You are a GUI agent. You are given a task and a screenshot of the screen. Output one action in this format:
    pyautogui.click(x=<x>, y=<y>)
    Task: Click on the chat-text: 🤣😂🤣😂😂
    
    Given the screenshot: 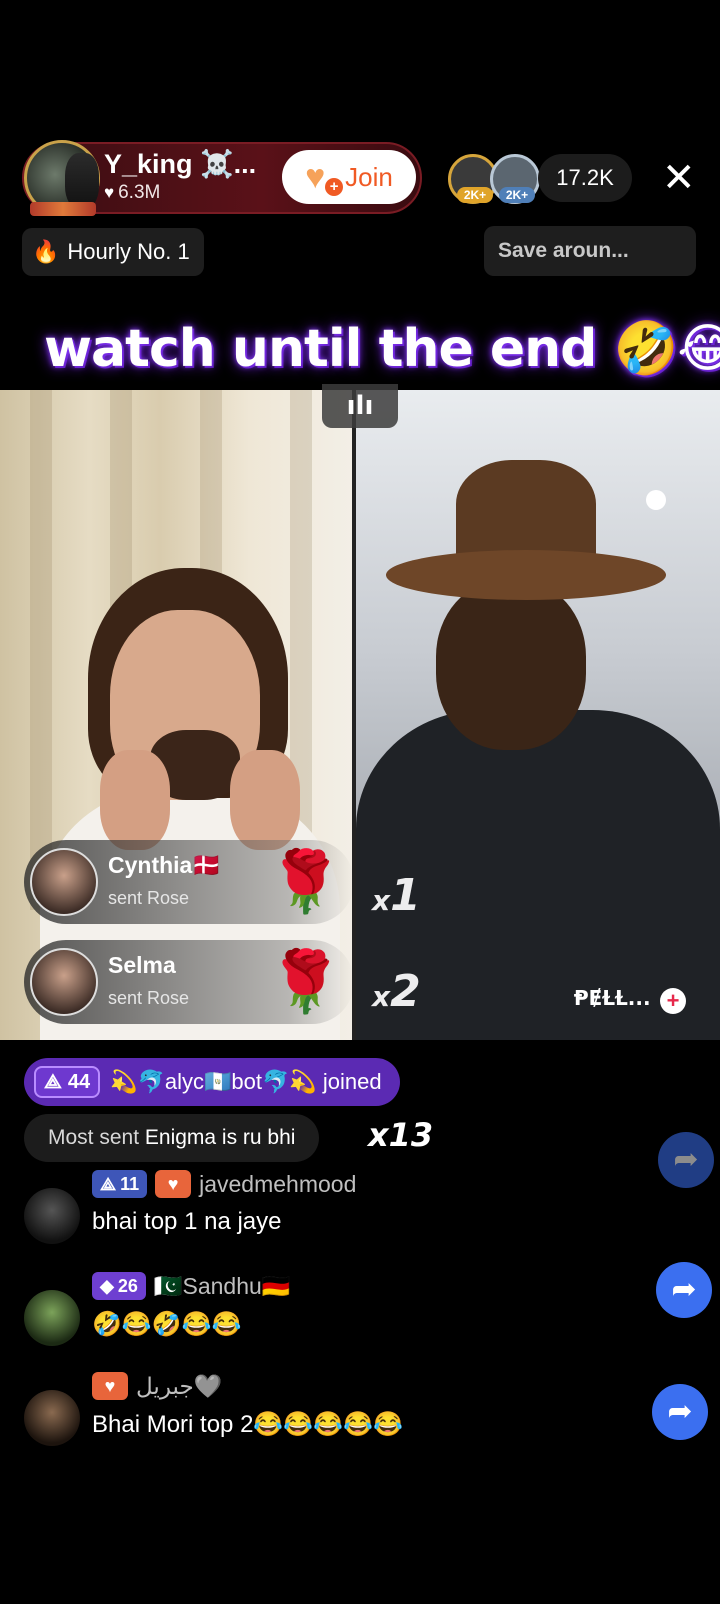 What is the action you would take?
    pyautogui.click(x=167, y=1324)
    